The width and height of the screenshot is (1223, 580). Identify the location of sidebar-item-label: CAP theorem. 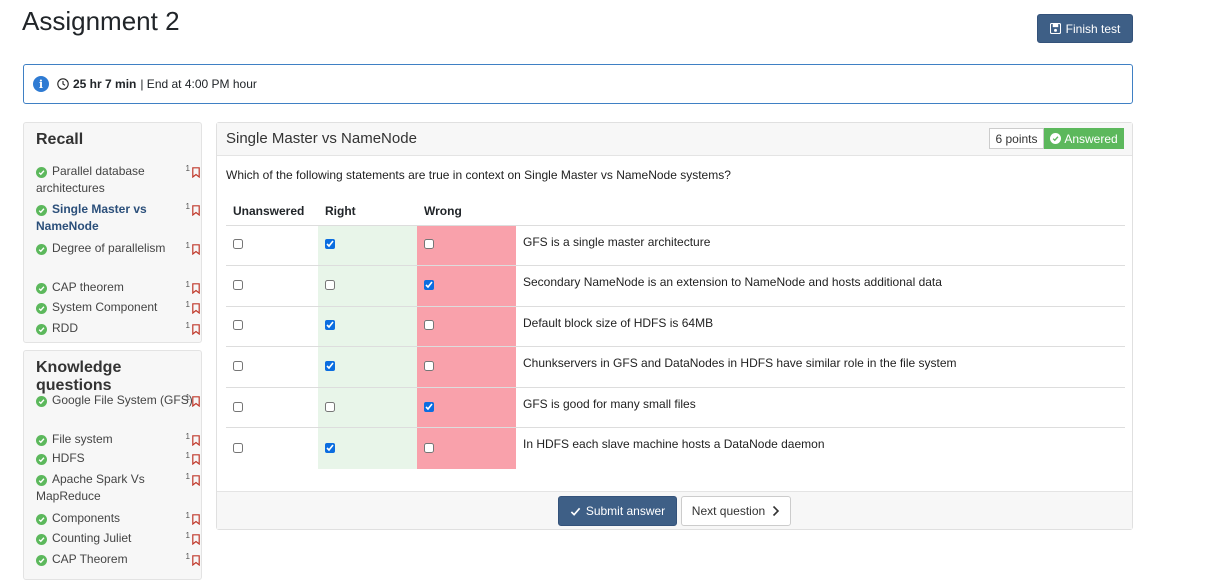
(88, 287).